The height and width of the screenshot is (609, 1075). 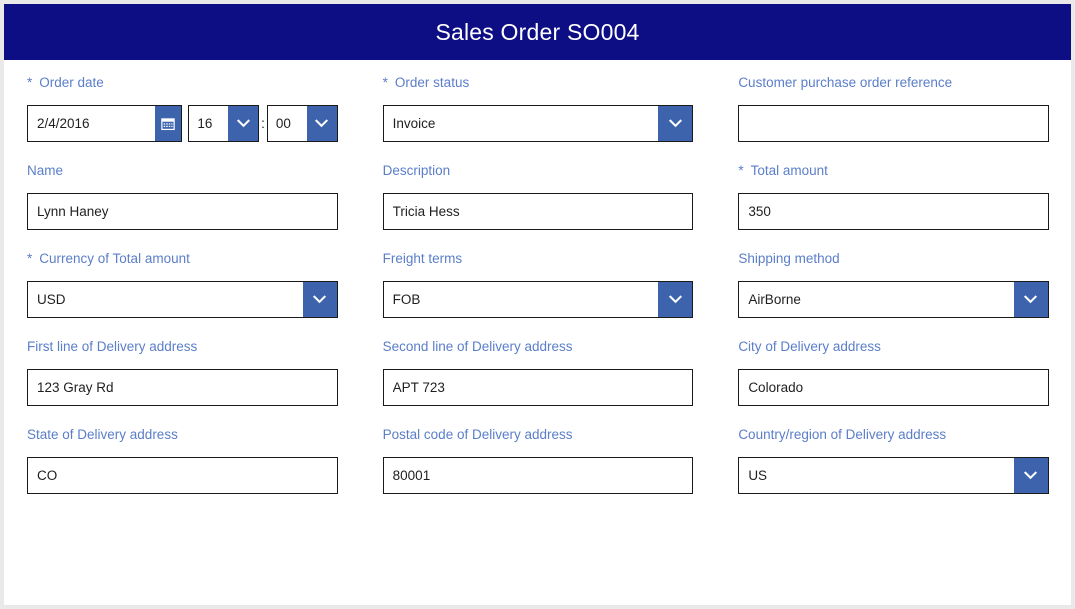 I want to click on currency-of-total-amount-selected-value: USD, so click(x=51, y=299).